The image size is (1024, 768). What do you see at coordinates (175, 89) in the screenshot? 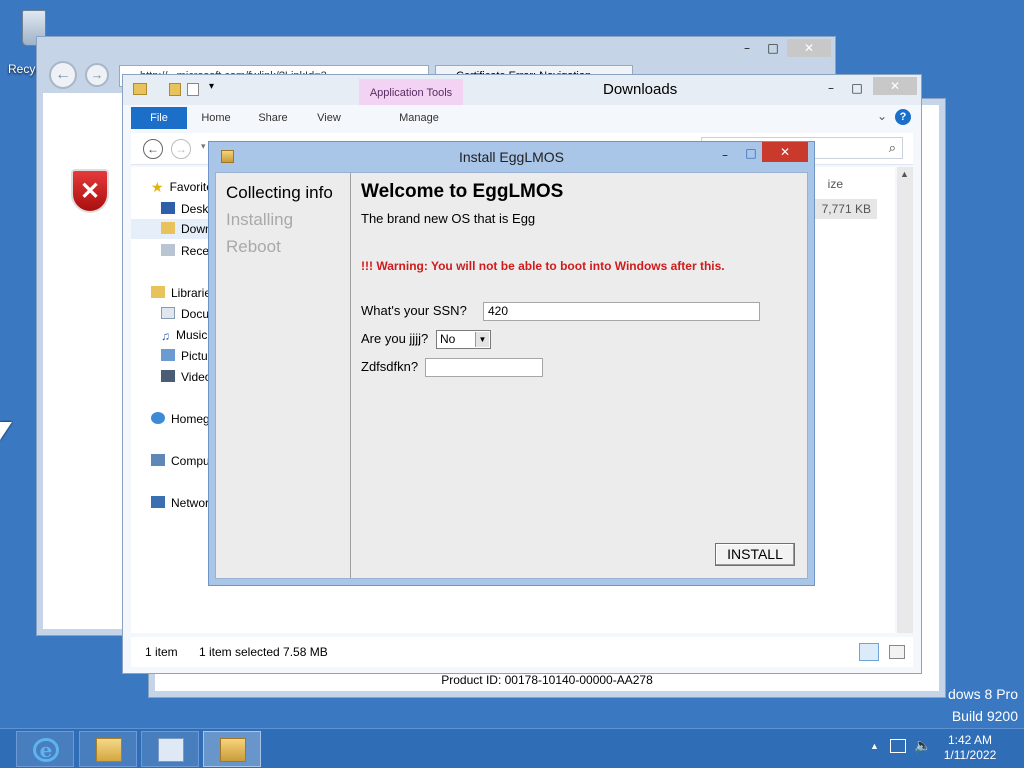
I see `quick-access-folder-icon` at bounding box center [175, 89].